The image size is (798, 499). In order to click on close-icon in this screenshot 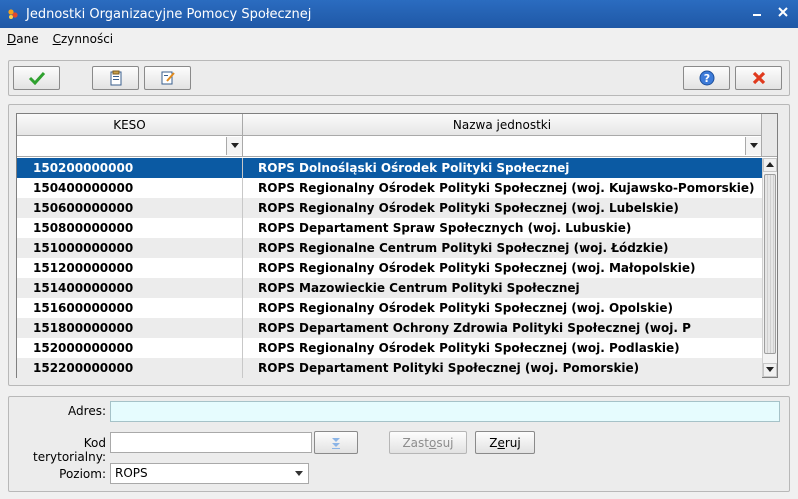, I will do `click(783, 12)`.